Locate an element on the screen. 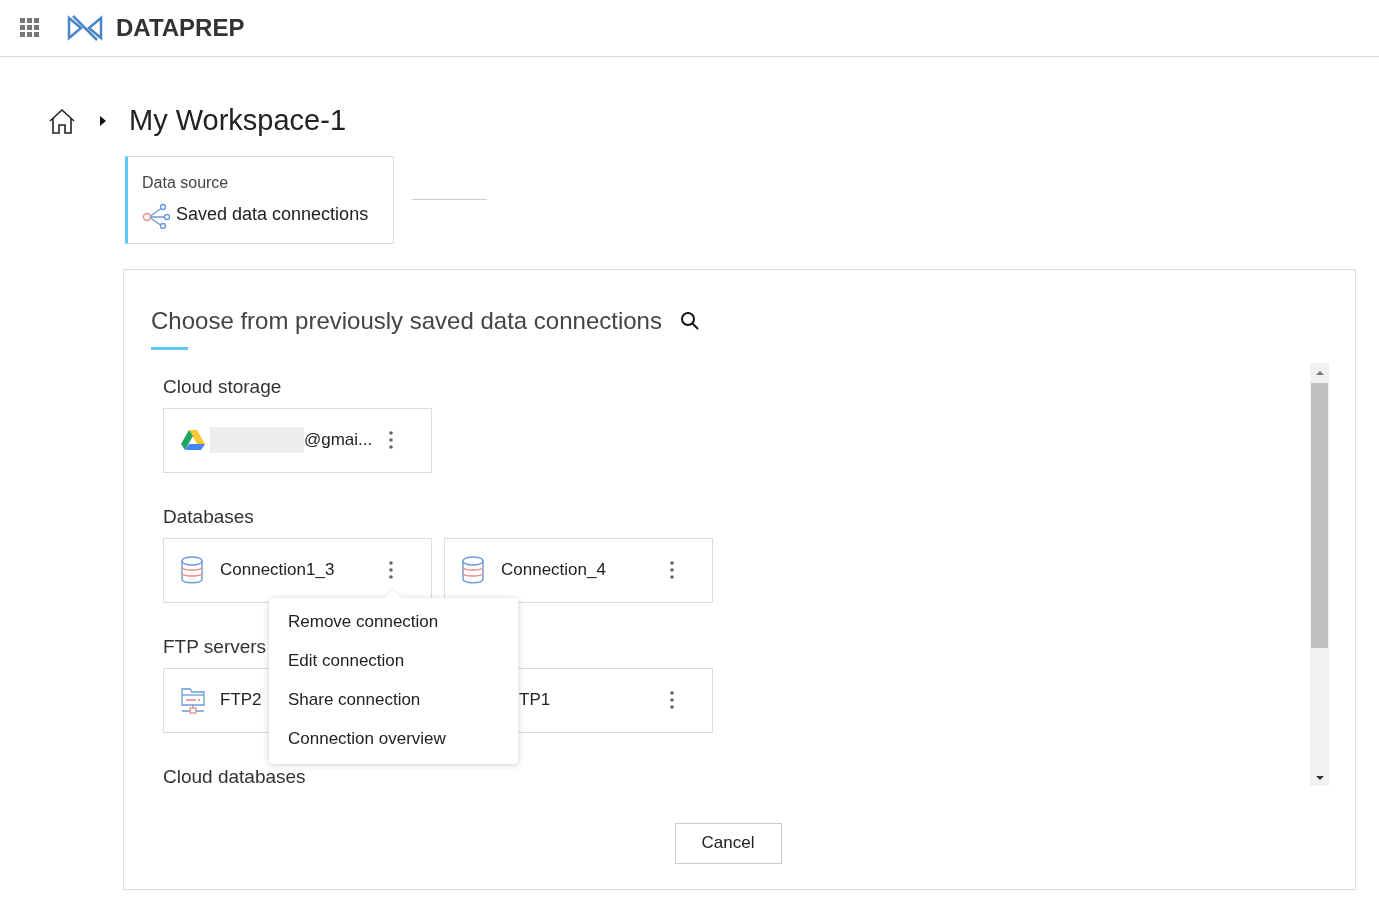  connection-name: Connection_4 is located at coordinates (553, 570).